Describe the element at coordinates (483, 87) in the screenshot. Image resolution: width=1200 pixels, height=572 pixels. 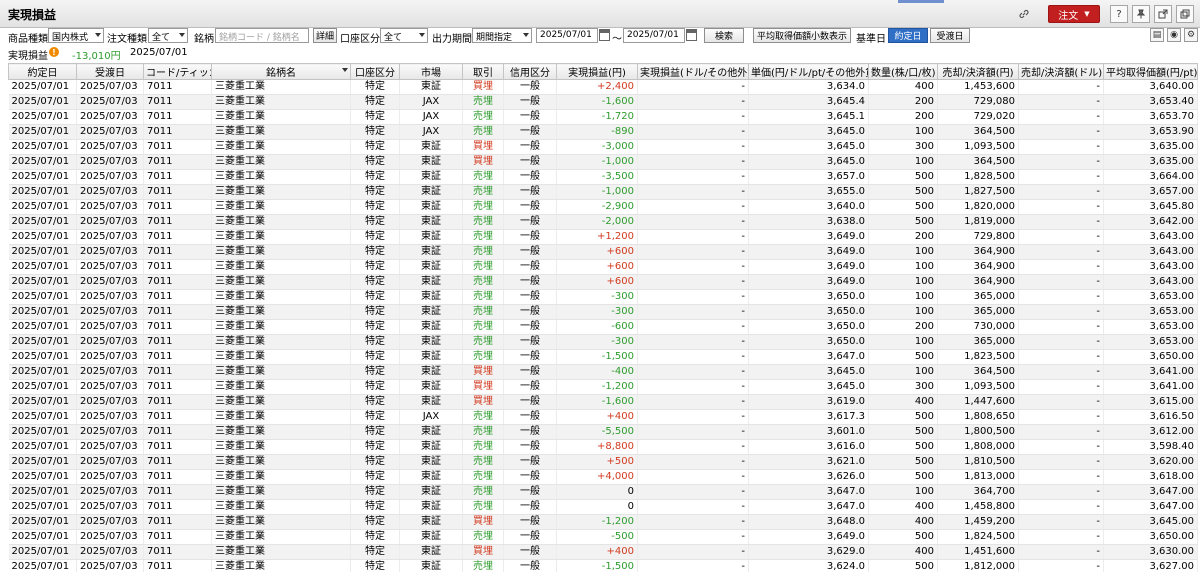
I see `cell-trade: 買埋` at that location.